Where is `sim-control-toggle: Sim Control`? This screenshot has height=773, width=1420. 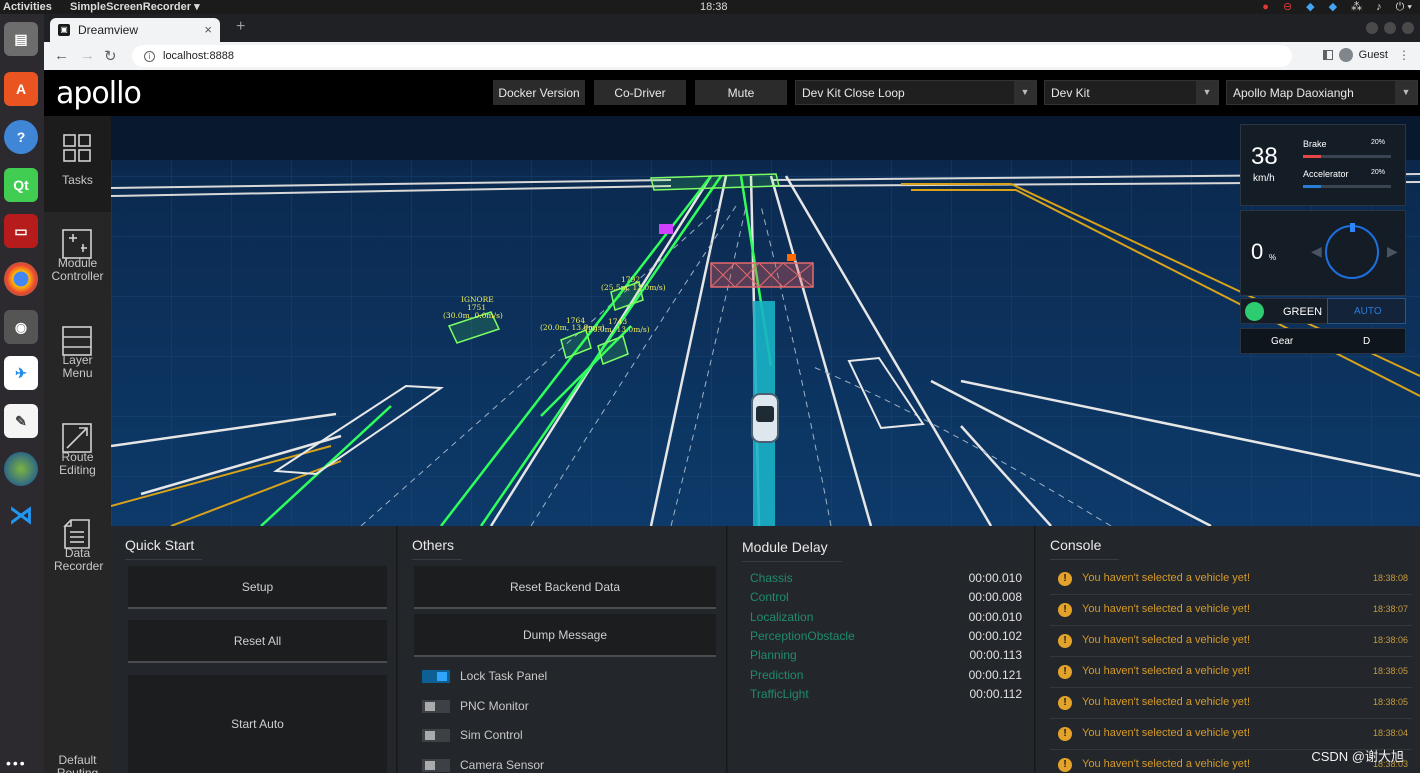 sim-control-toggle: Sim Control is located at coordinates (472, 735).